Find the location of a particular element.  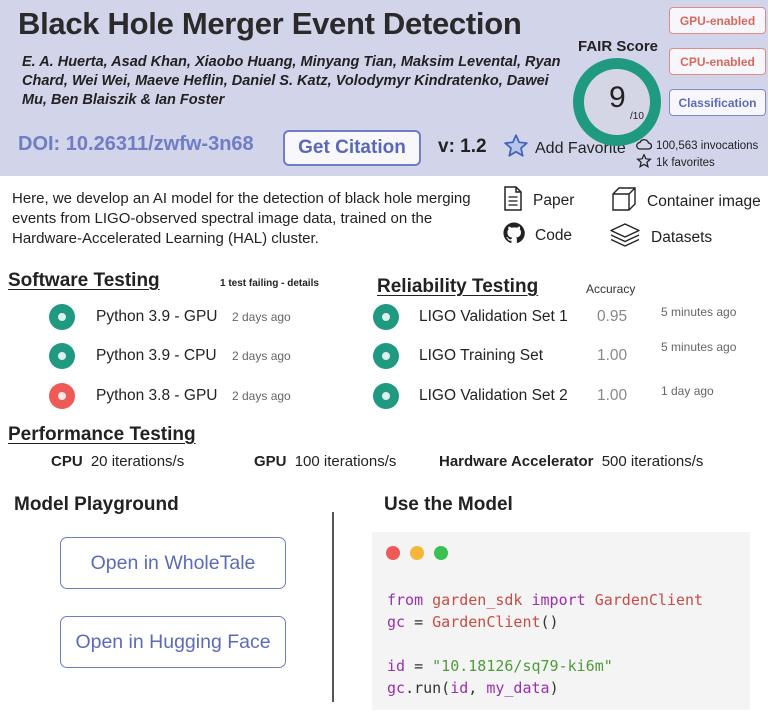

get-citation-button: Get Citation is located at coordinates (352, 148).